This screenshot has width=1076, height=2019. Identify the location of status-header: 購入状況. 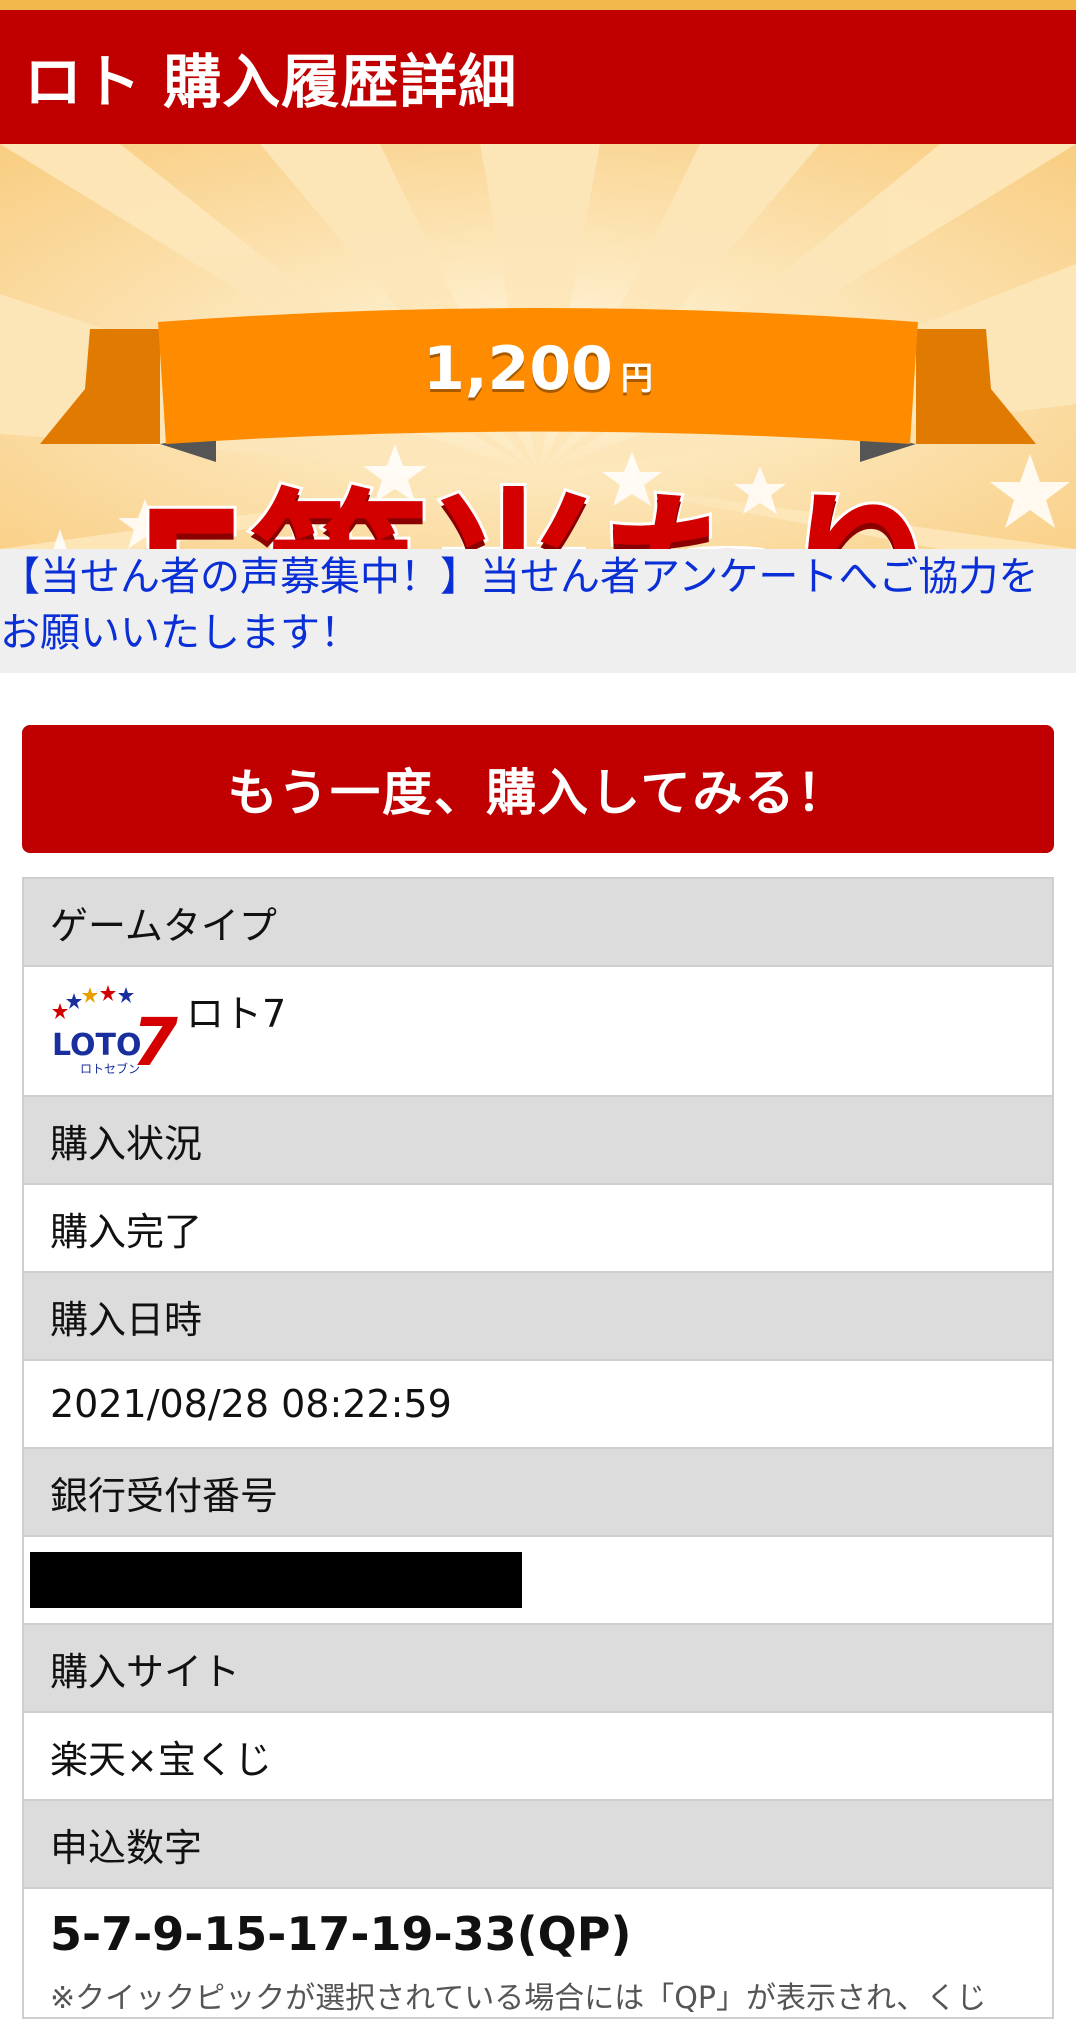
(538, 1141).